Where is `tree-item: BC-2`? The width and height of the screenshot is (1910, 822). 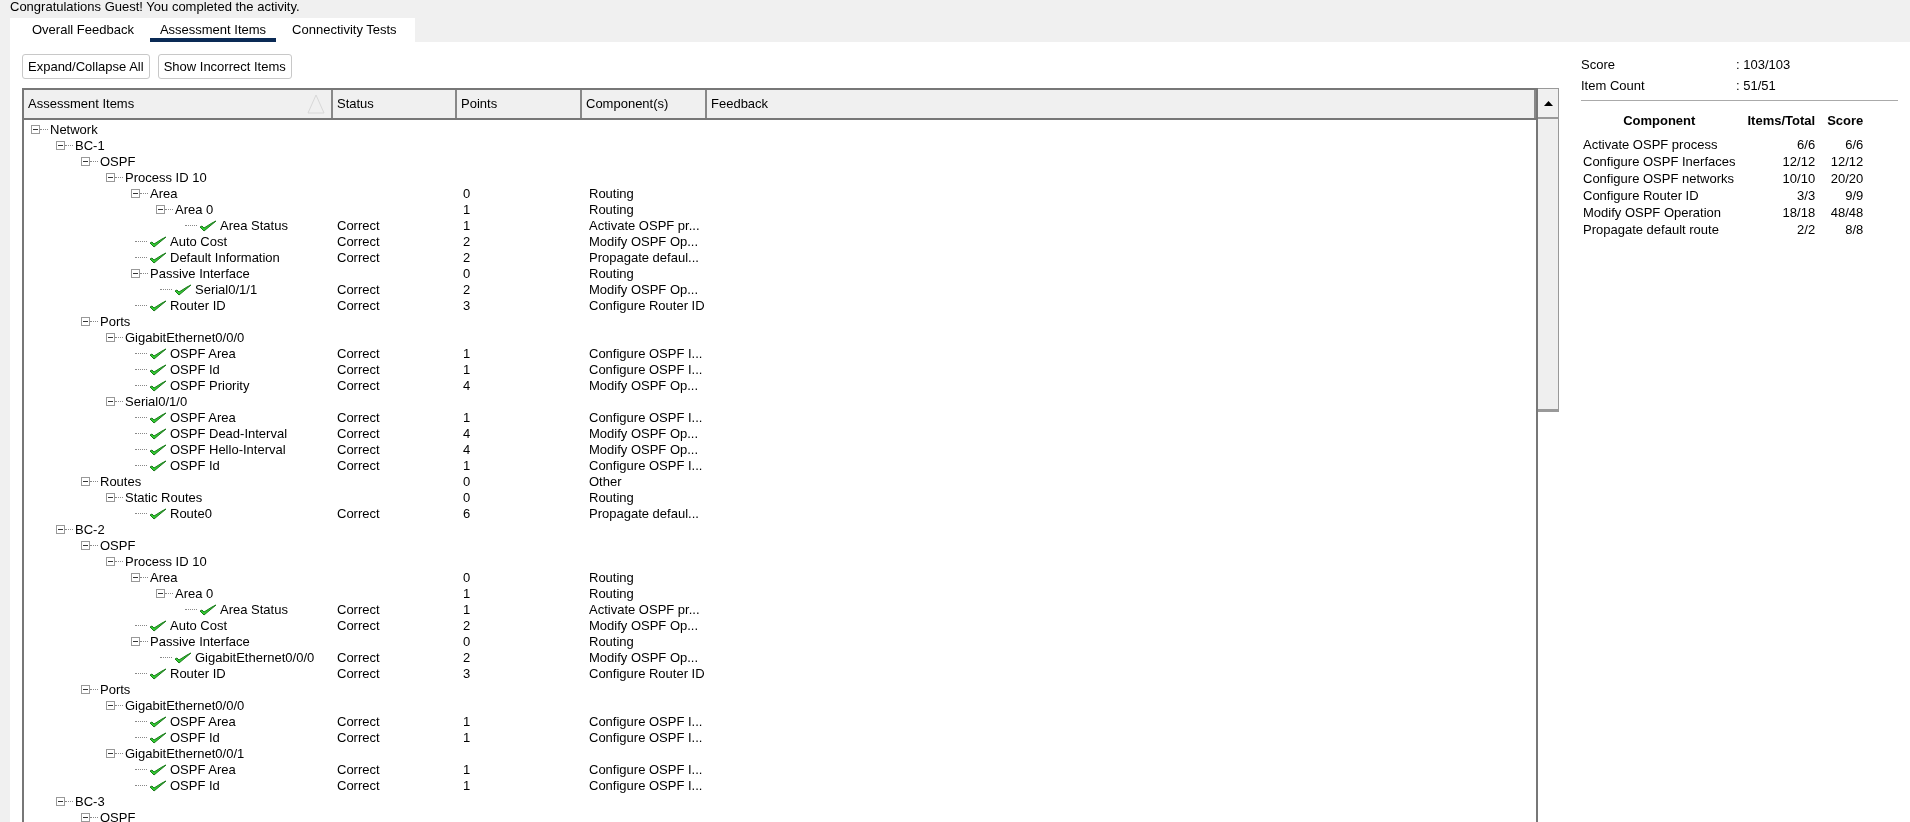 tree-item: BC-2 is located at coordinates (90, 530).